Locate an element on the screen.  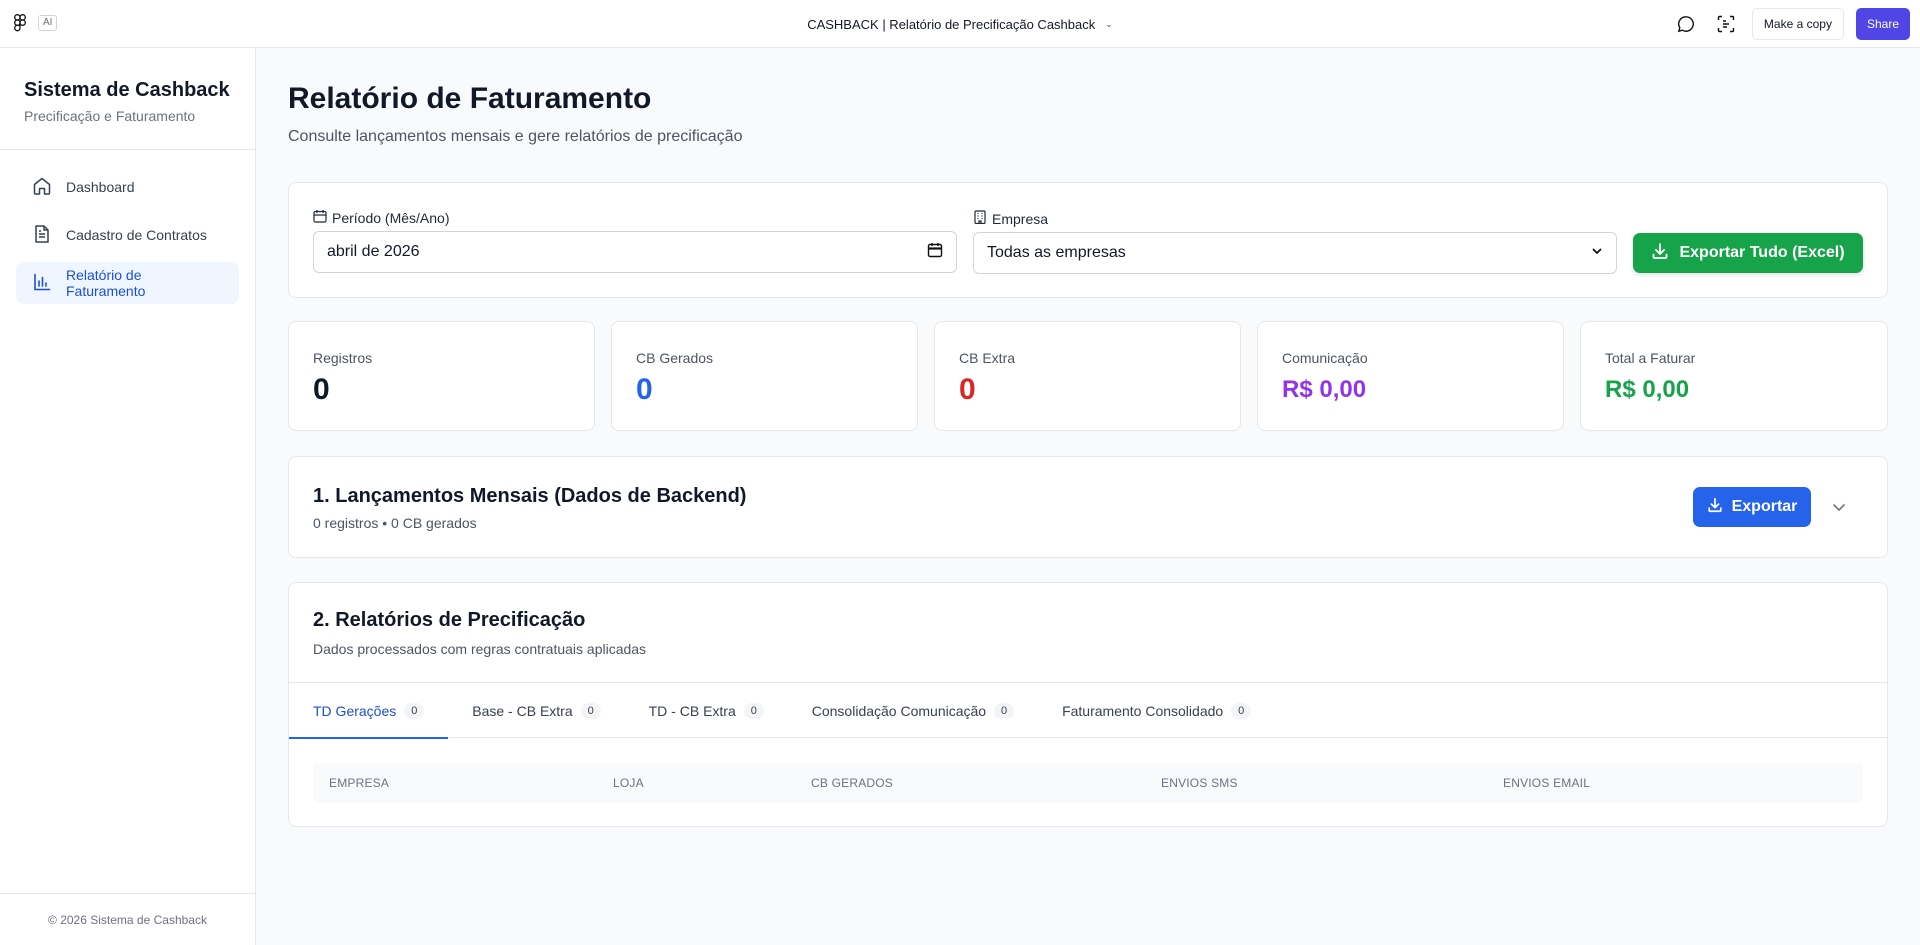
brand-subtitle: Precificação e Faturamento is located at coordinates (110, 116).